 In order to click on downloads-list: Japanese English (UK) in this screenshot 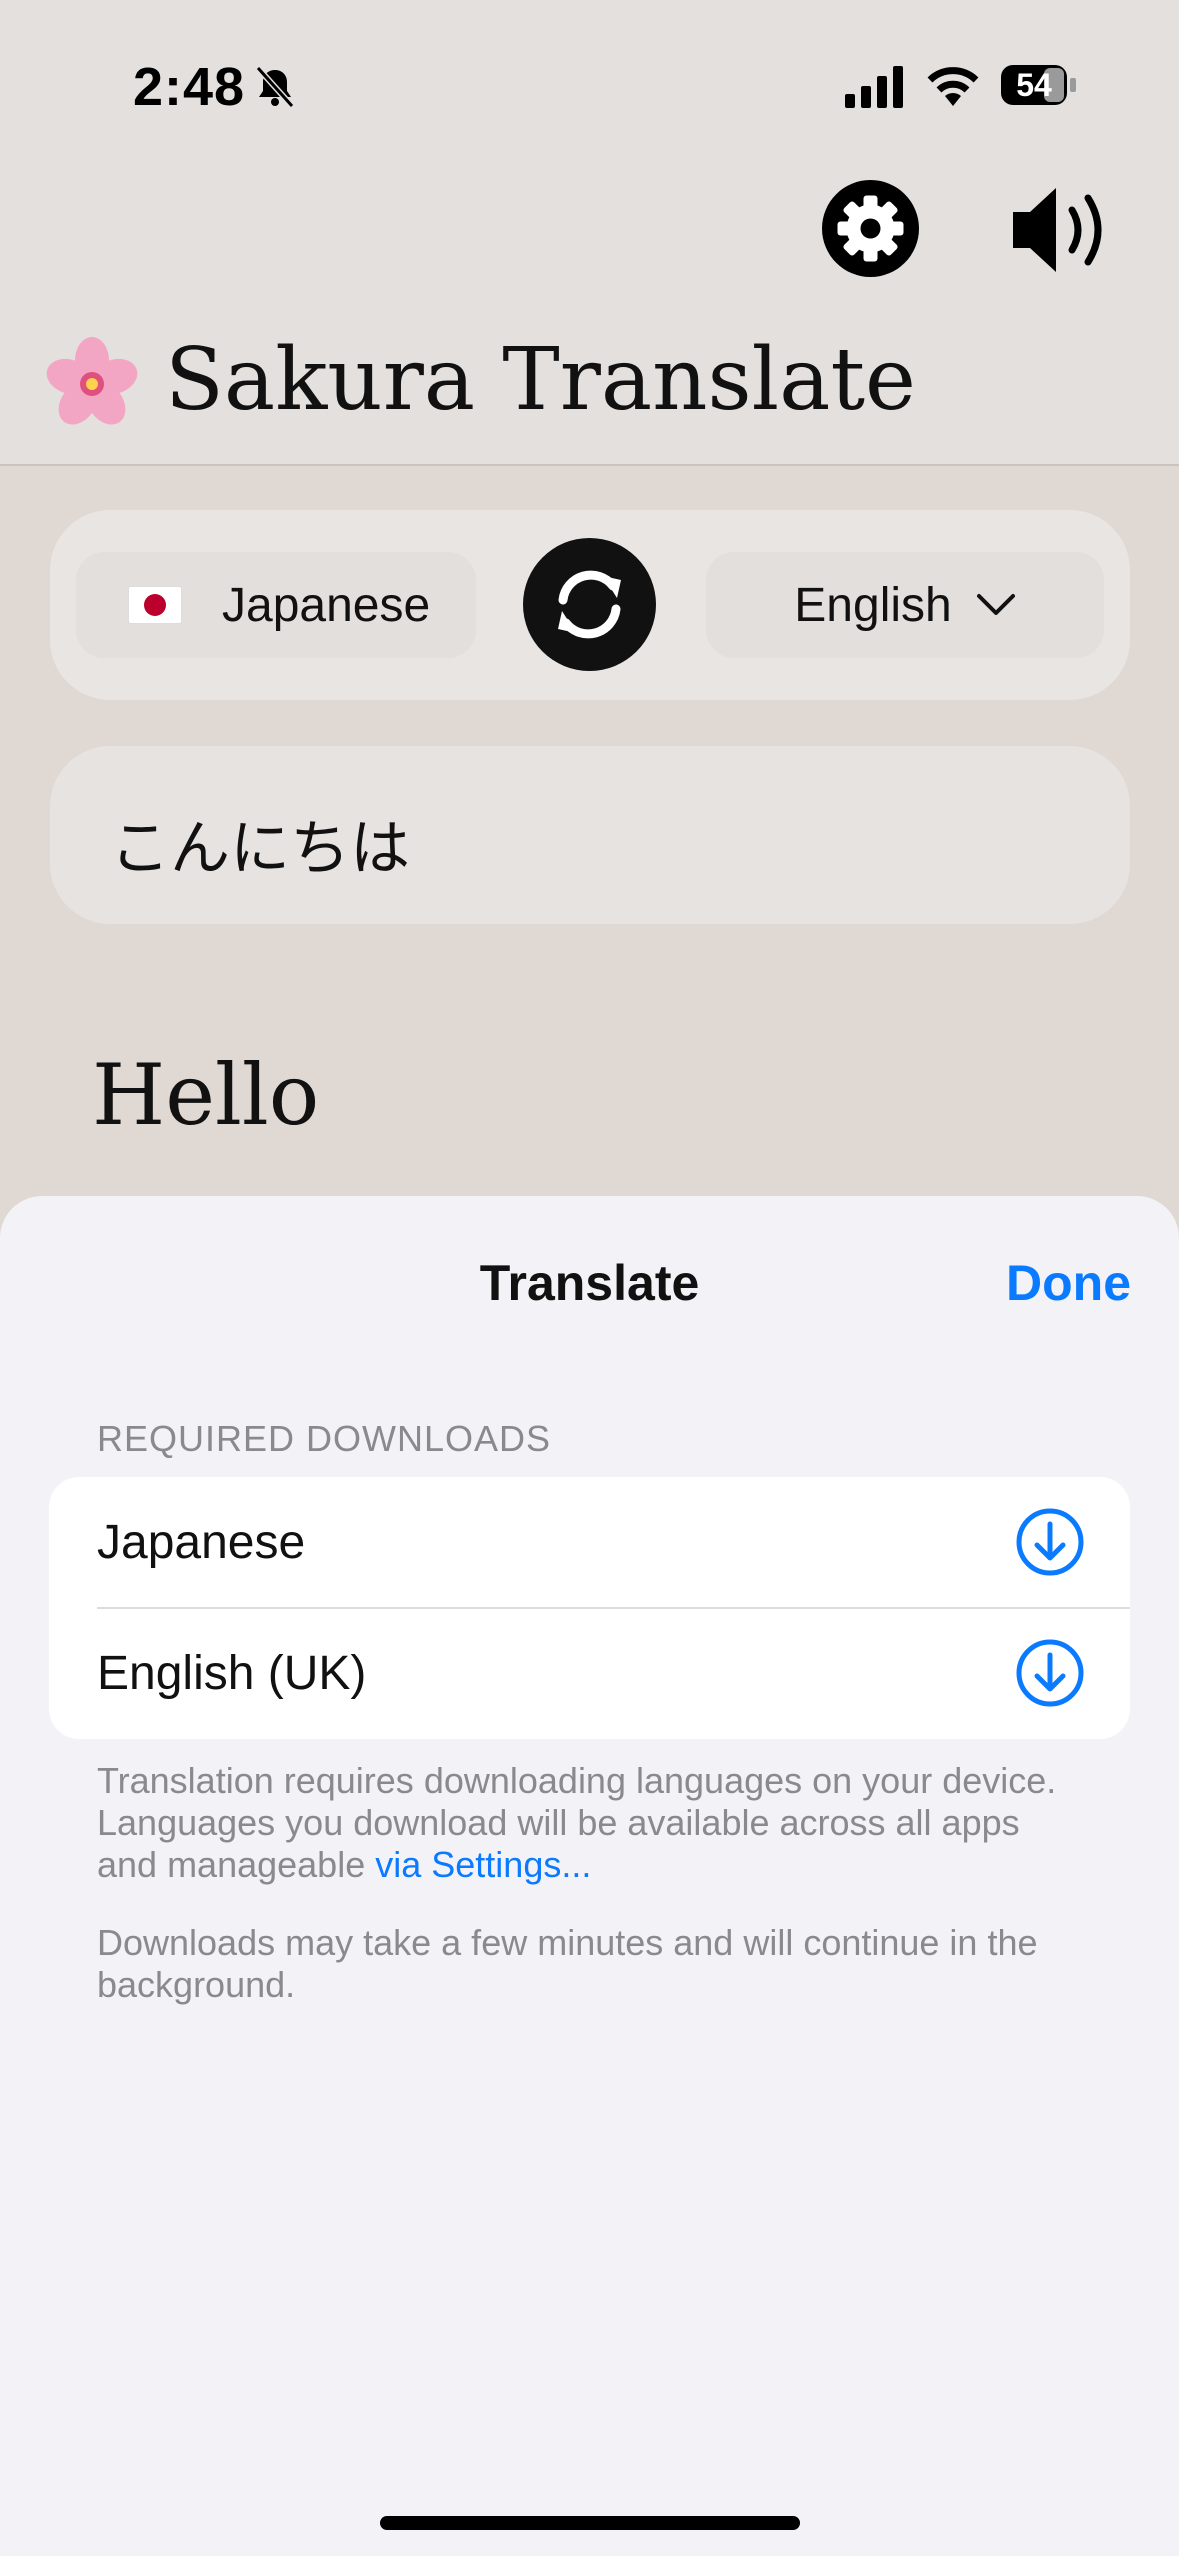, I will do `click(589, 1608)`.